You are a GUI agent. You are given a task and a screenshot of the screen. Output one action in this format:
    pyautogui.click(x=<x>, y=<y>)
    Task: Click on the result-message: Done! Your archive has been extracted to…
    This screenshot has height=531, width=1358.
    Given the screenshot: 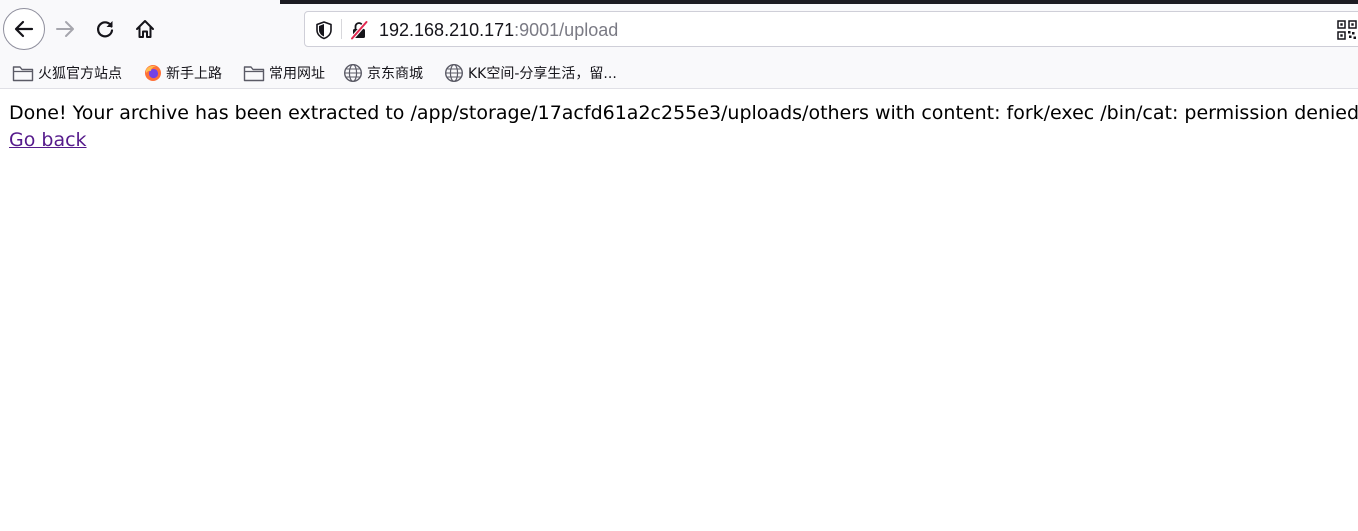 What is the action you would take?
    pyautogui.click(x=683, y=113)
    